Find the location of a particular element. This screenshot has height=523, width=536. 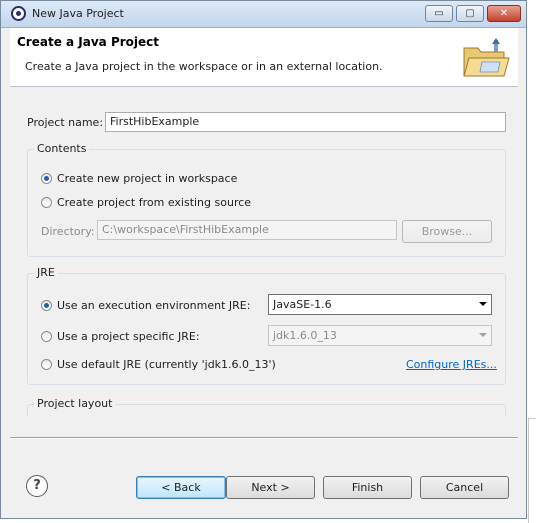

project-specific-jre-value: jdk1.6.0_13 is located at coordinates (305, 335).